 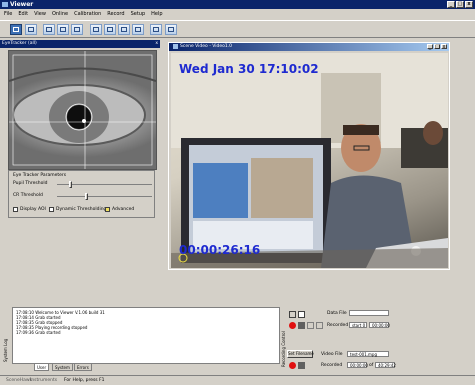 I want to click on pupil-threshold-label: Pupil Threshold, so click(x=30, y=183).